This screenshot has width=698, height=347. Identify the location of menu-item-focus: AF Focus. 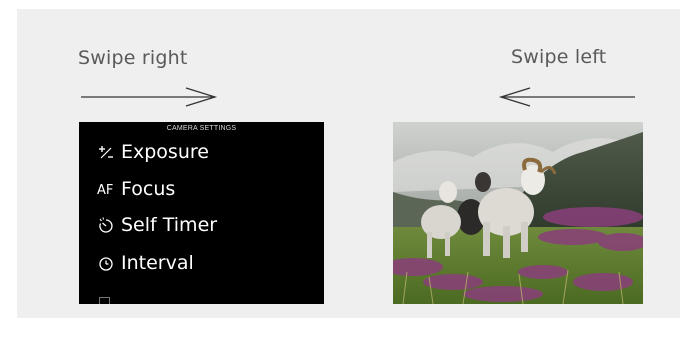
(136, 189).